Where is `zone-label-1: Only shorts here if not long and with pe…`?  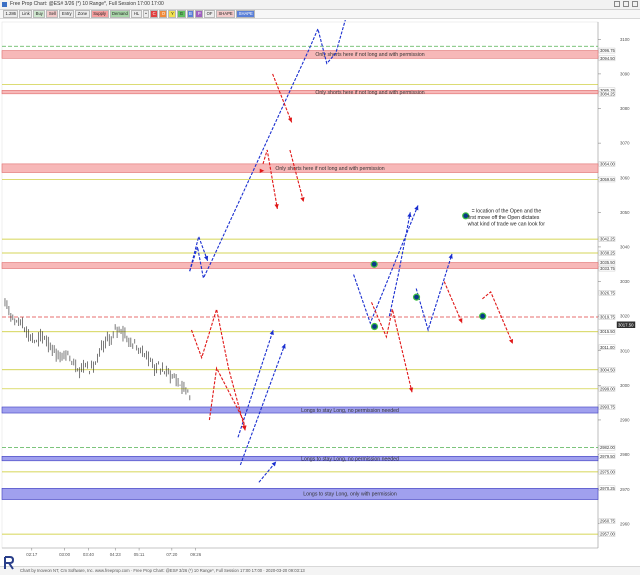 zone-label-1: Only shorts here if not long and with pe… is located at coordinates (369, 93).